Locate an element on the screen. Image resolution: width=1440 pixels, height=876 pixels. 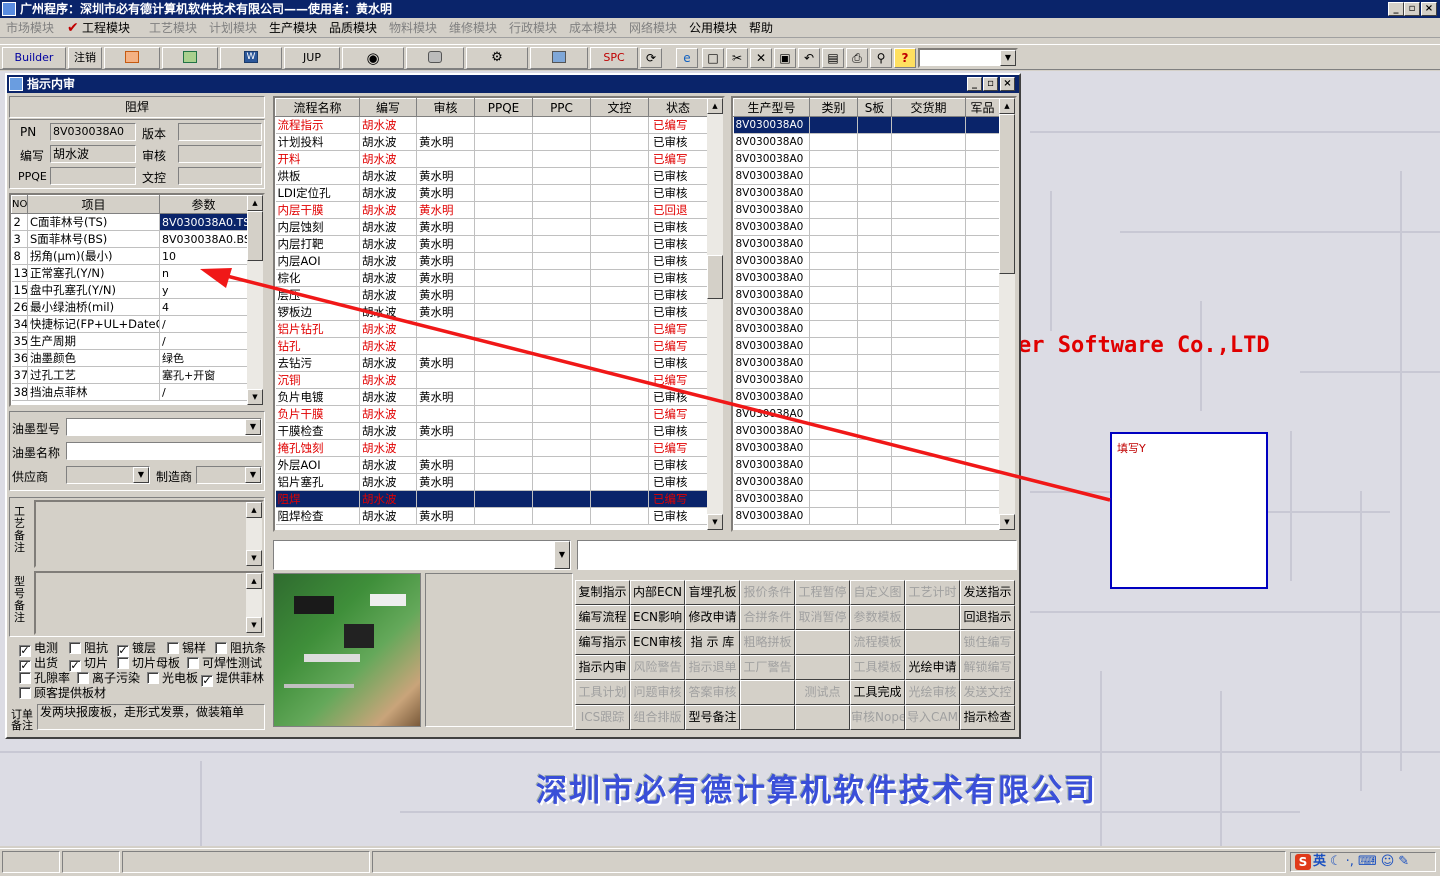
close-button: × is located at coordinates (1429, 9).